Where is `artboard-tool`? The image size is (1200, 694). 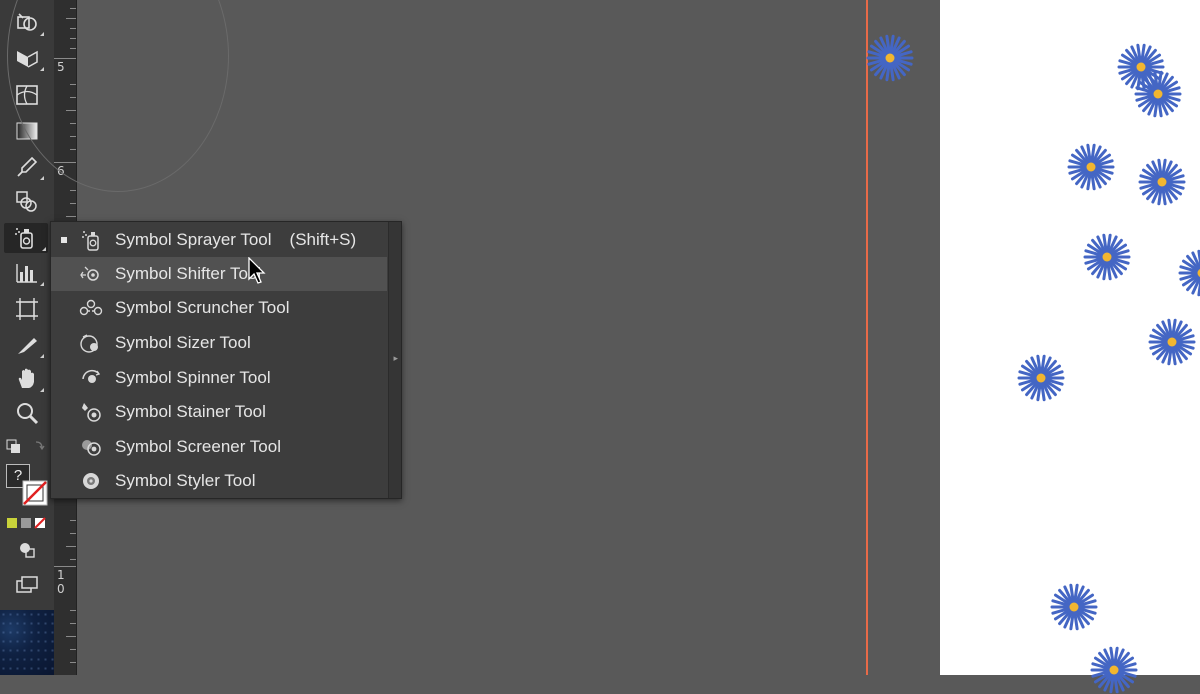 artboard-tool is located at coordinates (27, 309).